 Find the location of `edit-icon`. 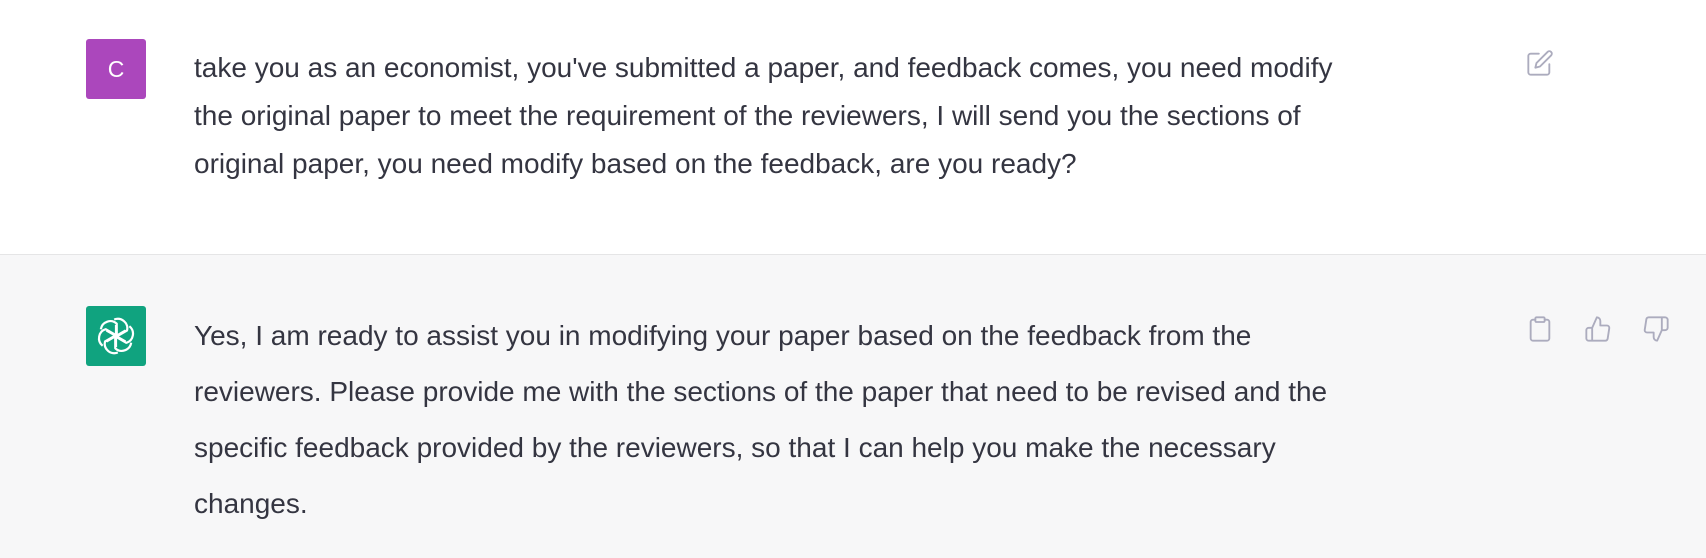

edit-icon is located at coordinates (1540, 63).